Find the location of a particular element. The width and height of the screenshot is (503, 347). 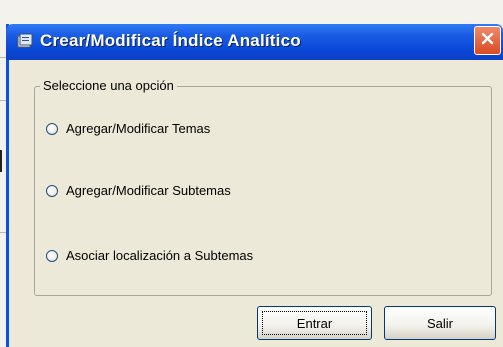

close-button is located at coordinates (487, 40).